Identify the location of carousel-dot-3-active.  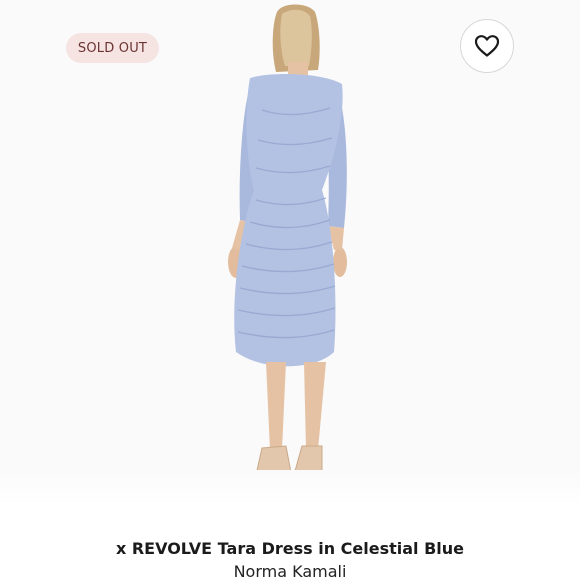
(305, 487).